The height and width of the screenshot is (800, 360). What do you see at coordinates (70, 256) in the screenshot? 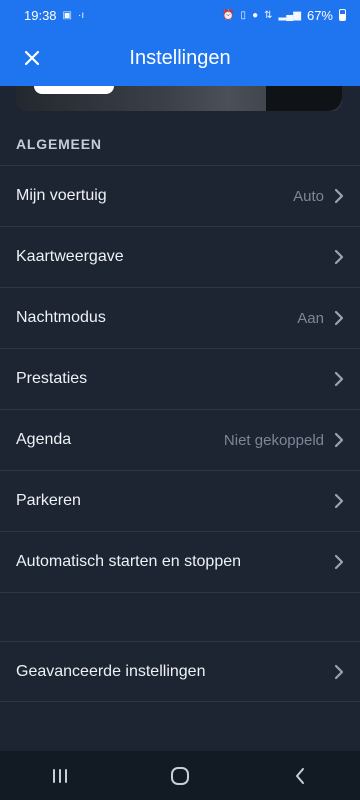
I see `setting-label: Kaartweergave` at bounding box center [70, 256].